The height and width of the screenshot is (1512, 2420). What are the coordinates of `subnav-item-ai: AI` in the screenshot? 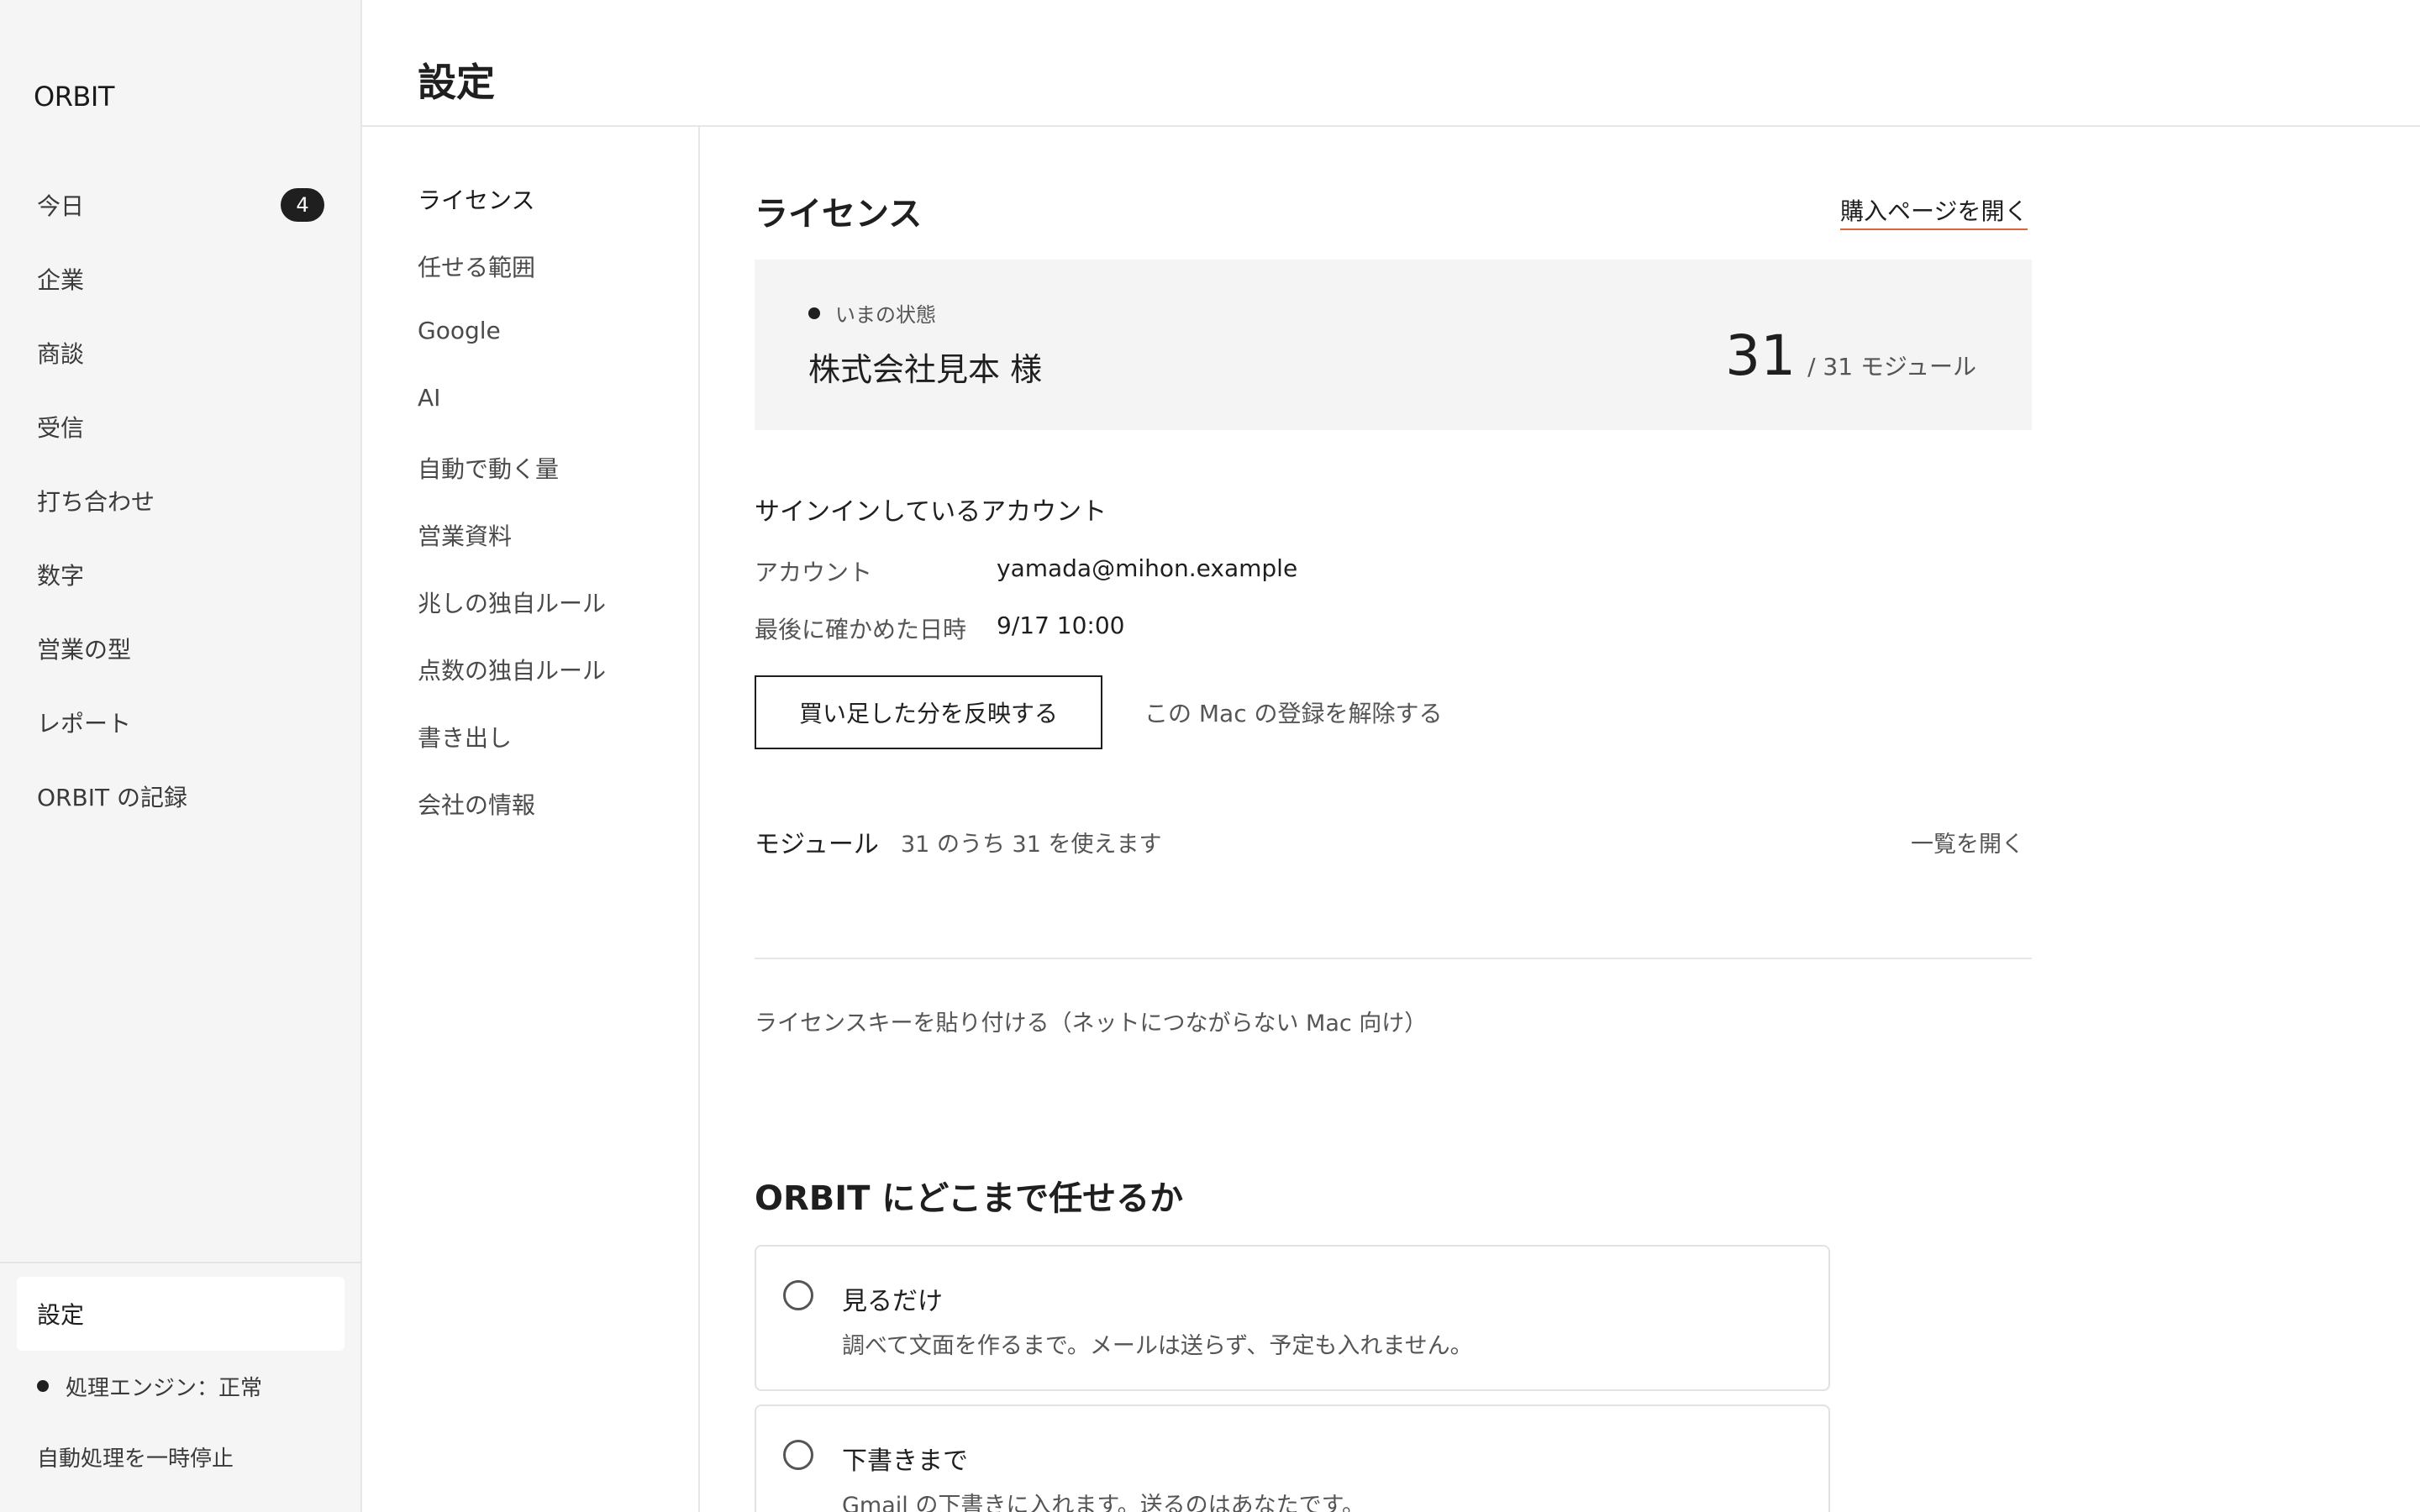 It's located at (429, 398).